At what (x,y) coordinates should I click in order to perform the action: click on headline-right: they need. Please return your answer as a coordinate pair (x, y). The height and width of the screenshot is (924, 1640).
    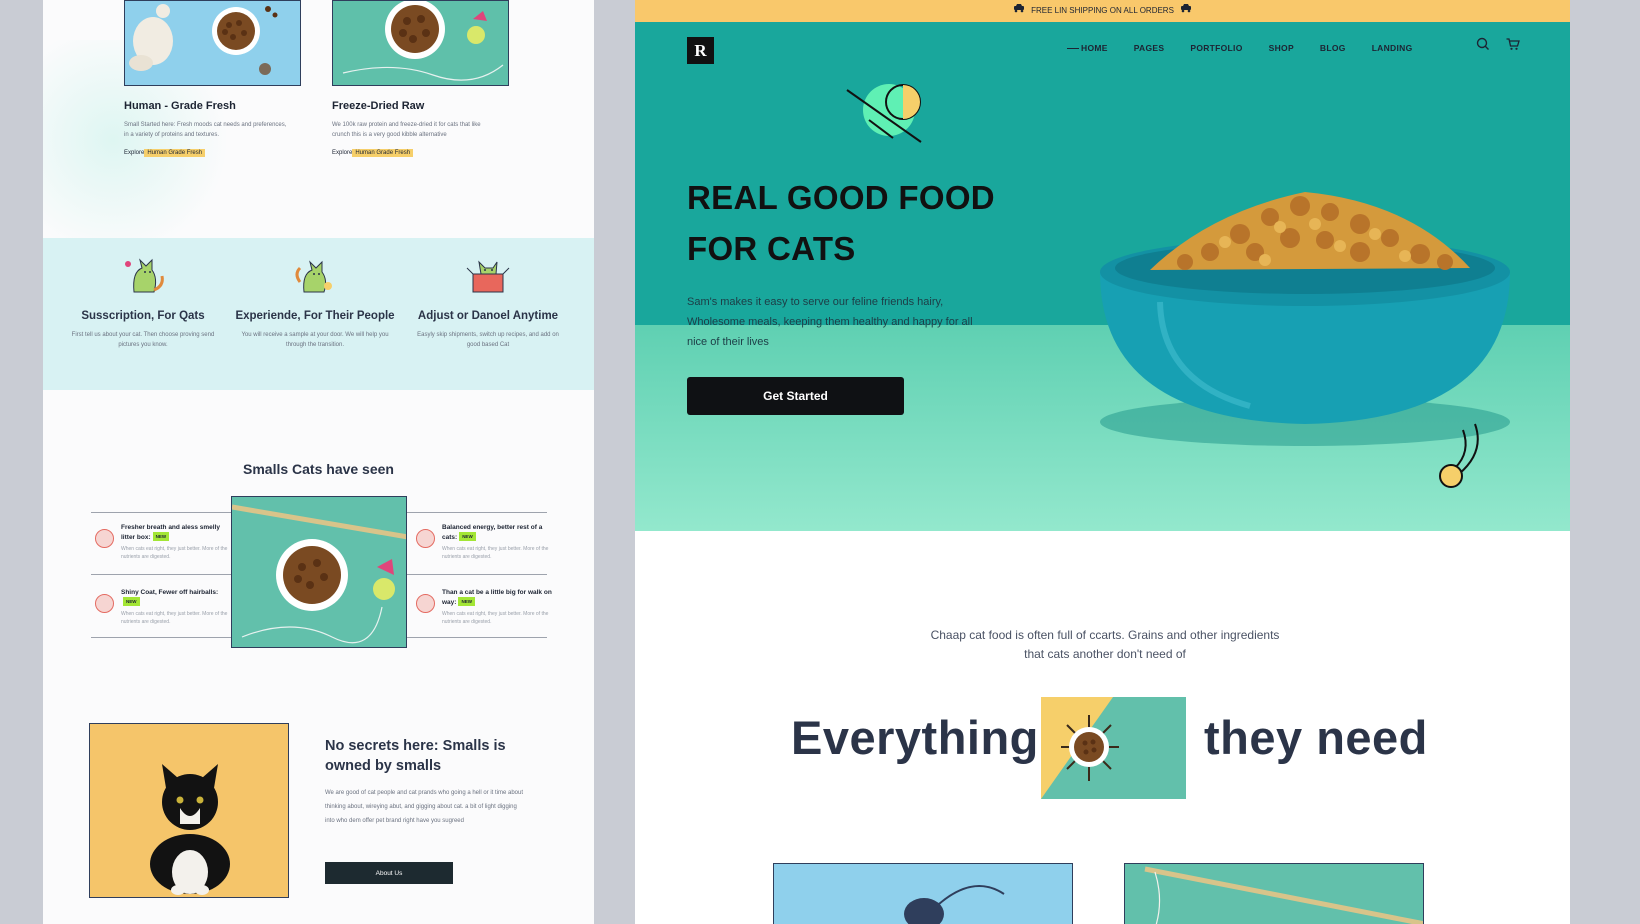
    Looking at the image, I should click on (1316, 737).